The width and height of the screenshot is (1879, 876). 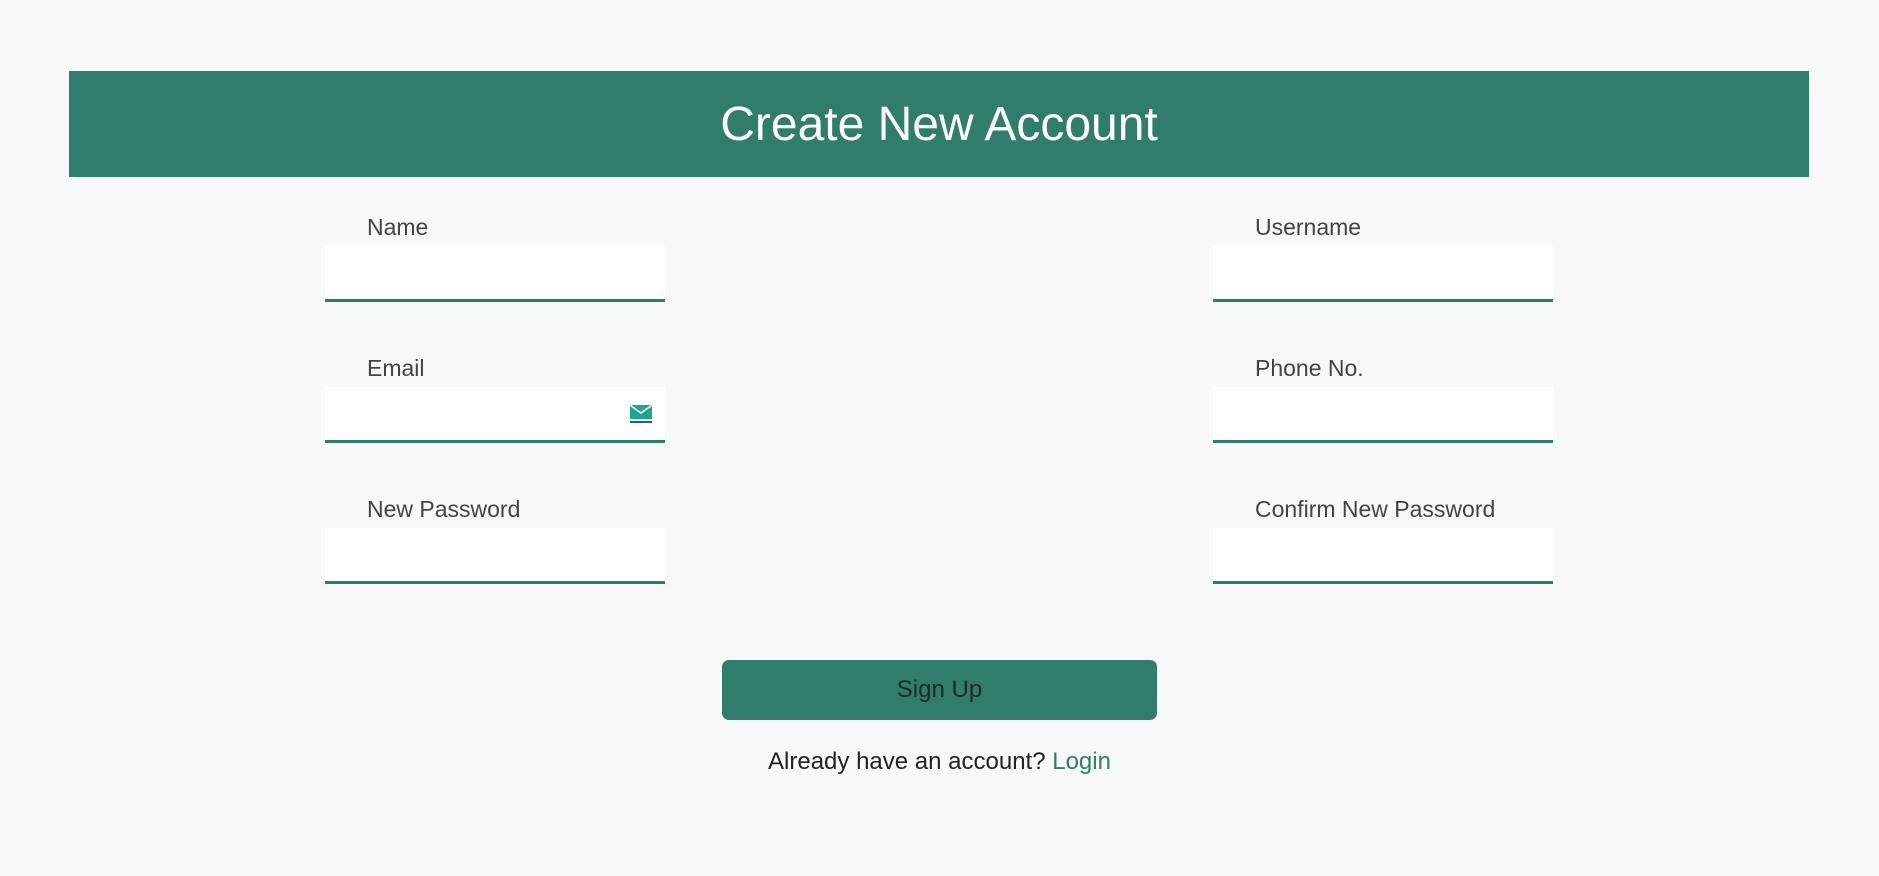 I want to click on username-input-wrapper, so click(x=1383, y=274).